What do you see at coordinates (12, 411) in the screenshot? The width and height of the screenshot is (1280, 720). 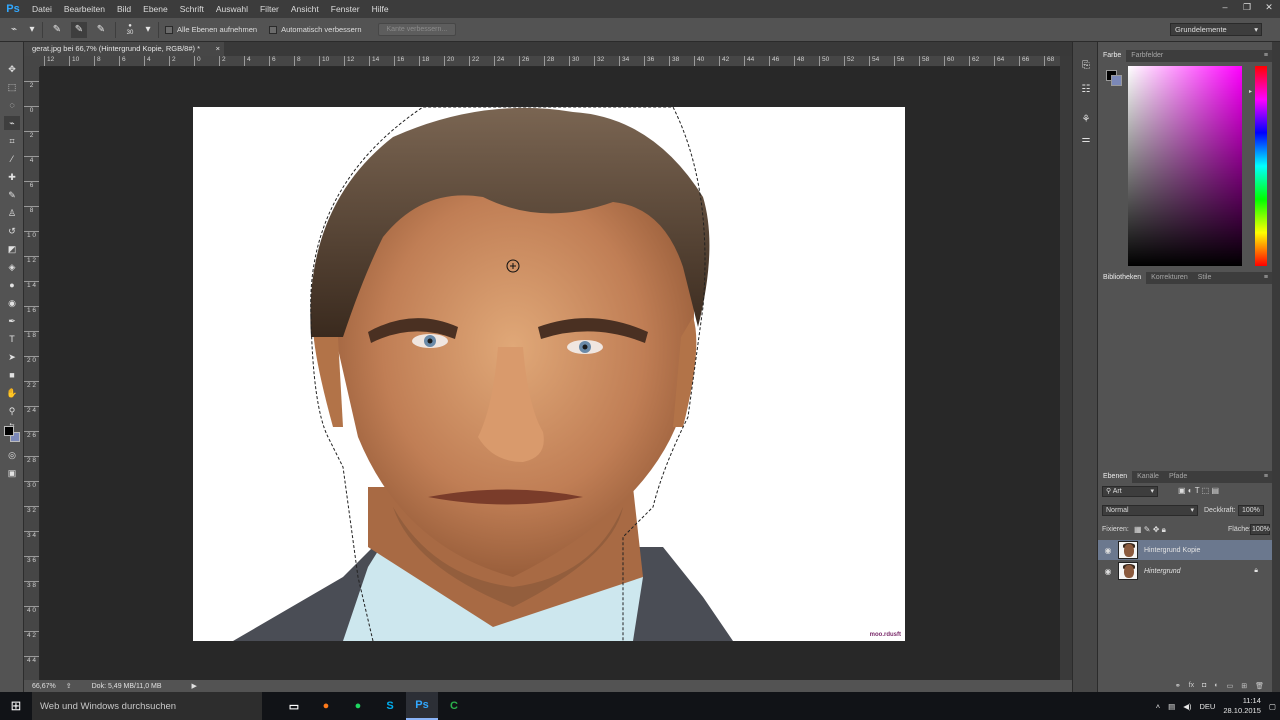 I see `zoom-tool-icon: ⚲` at bounding box center [12, 411].